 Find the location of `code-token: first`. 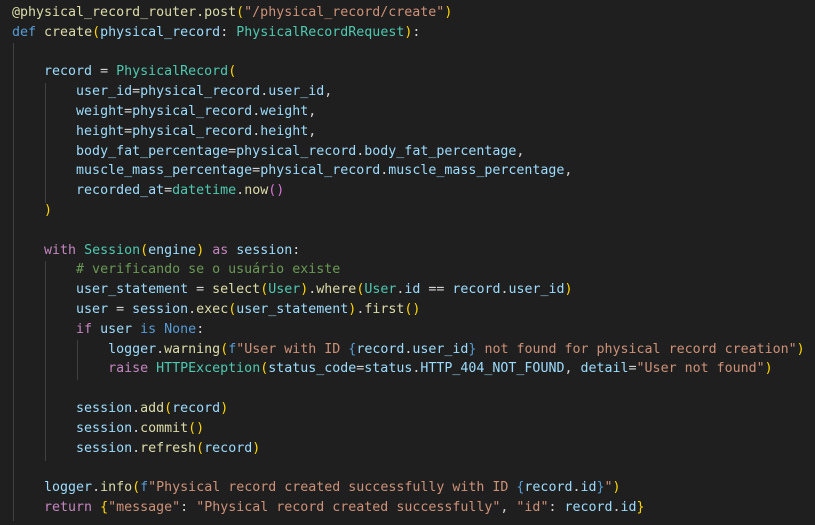

code-token: first is located at coordinates (384, 309).